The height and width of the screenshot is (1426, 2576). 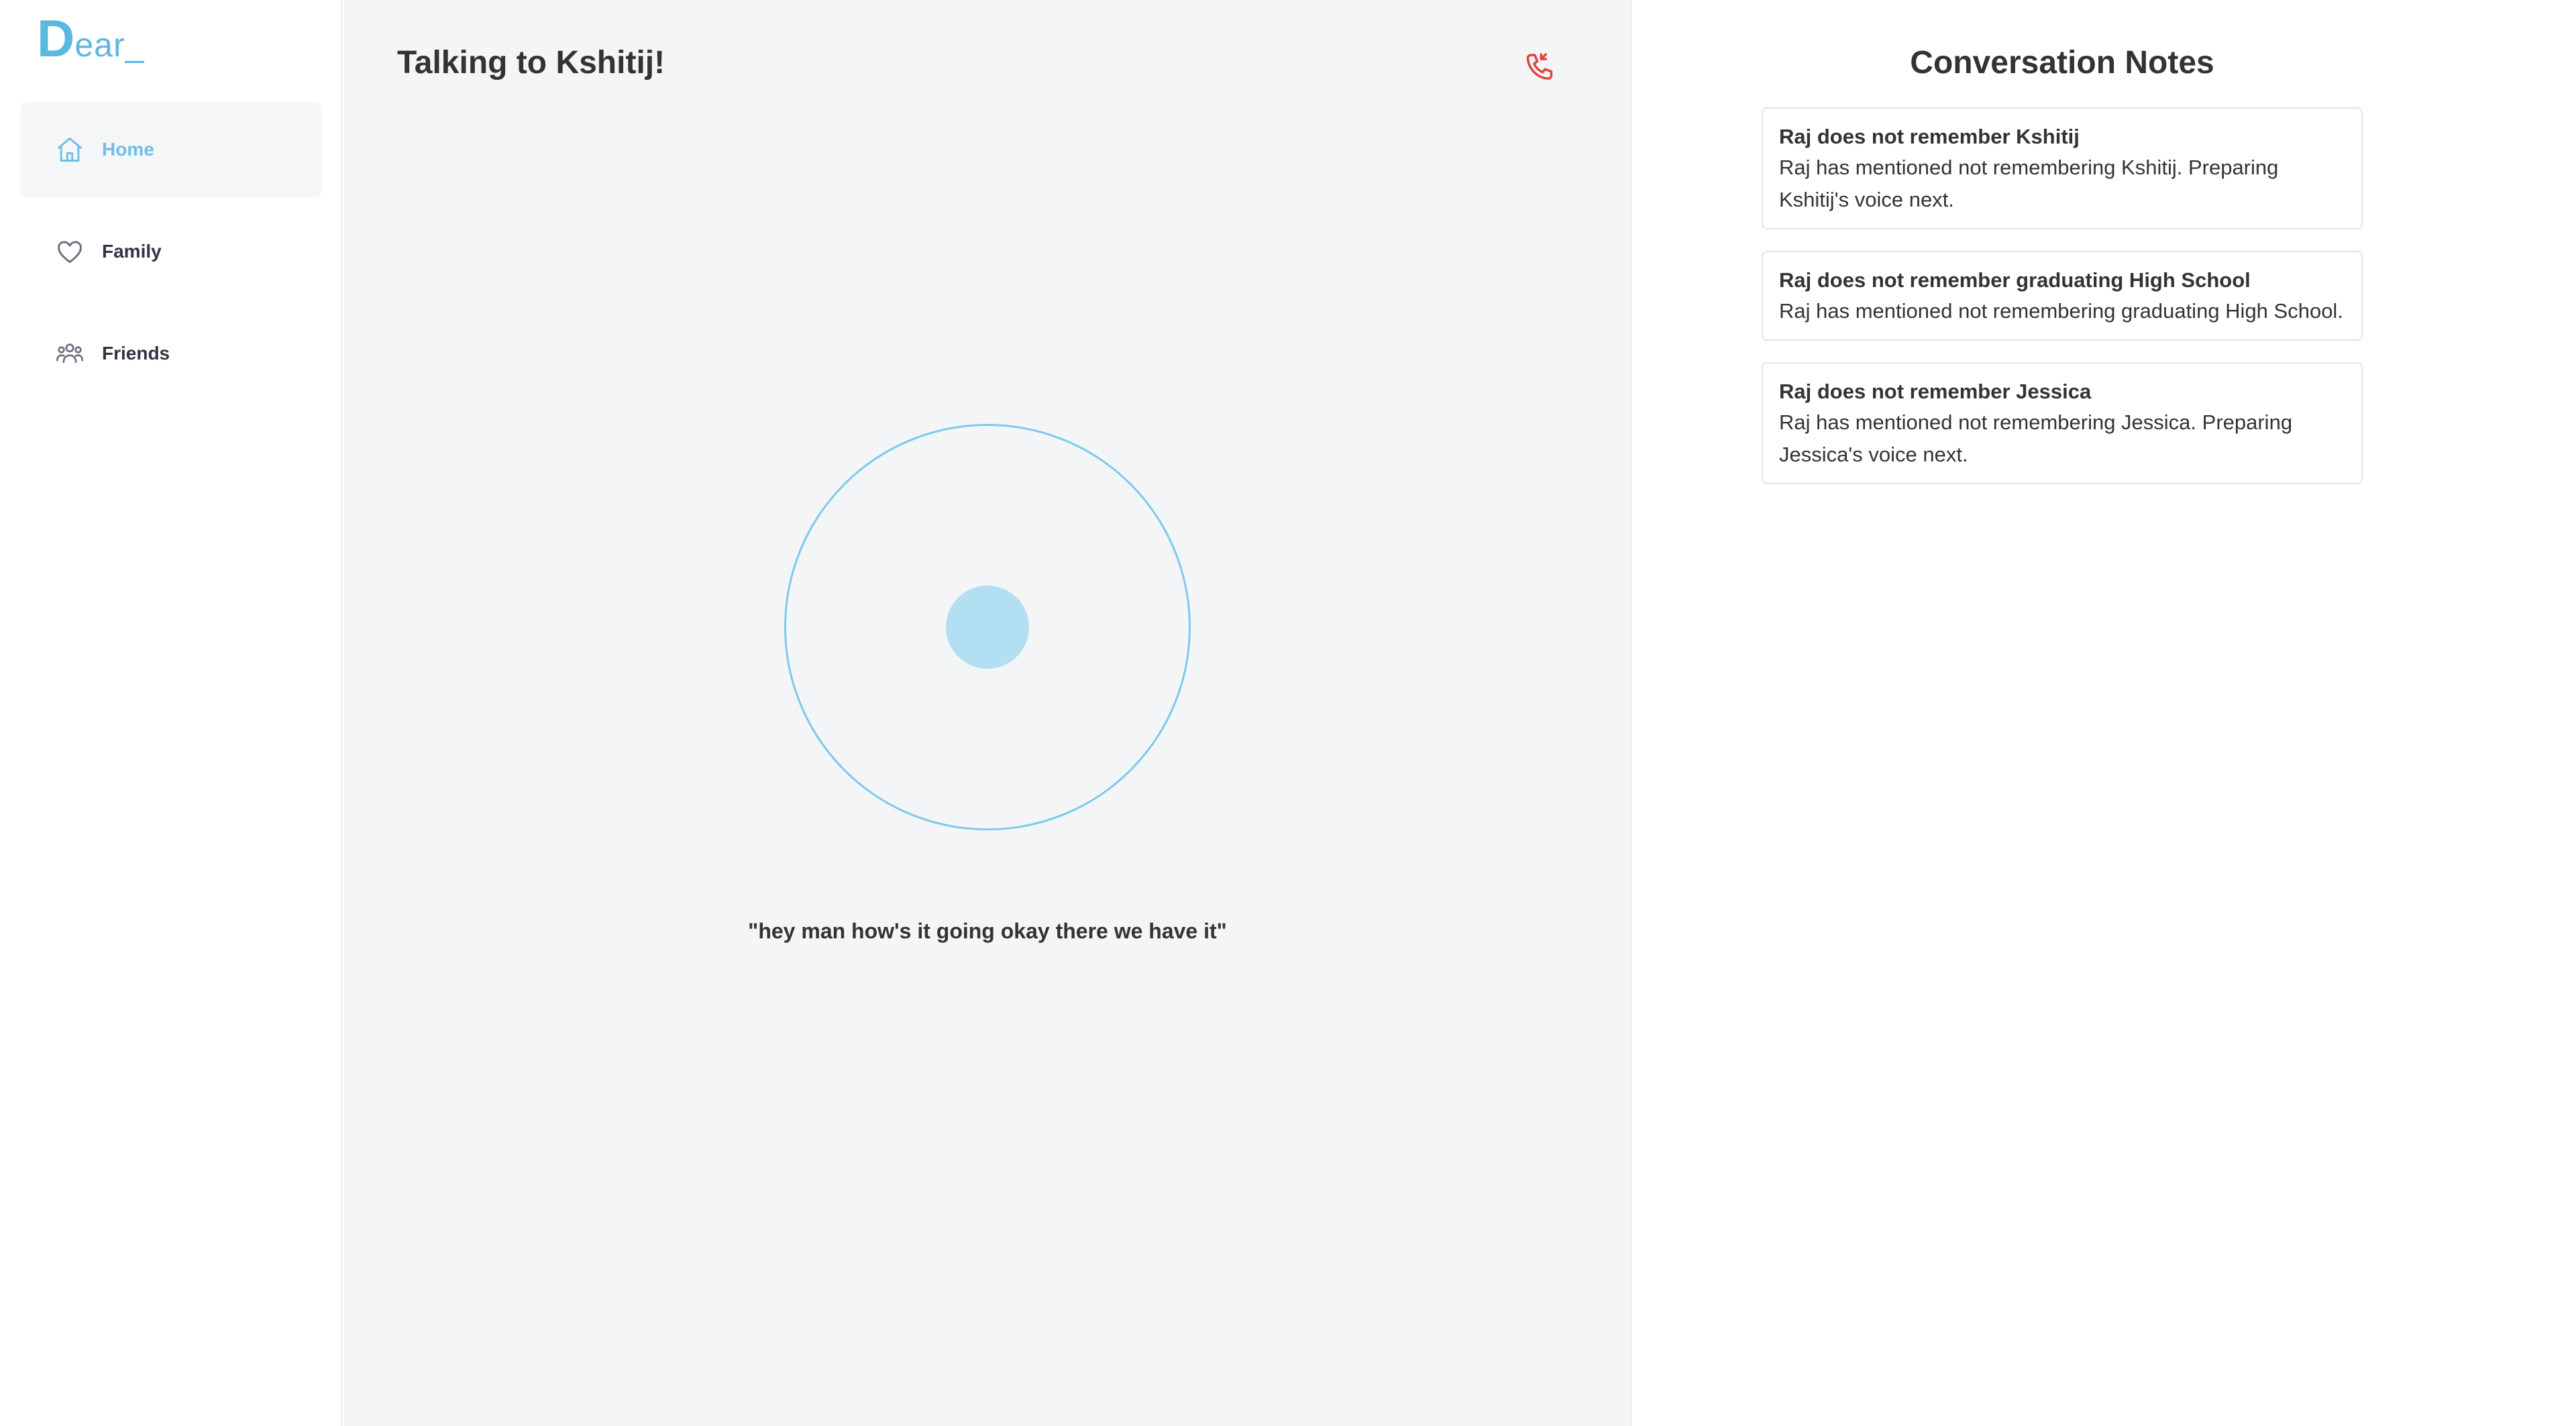 What do you see at coordinates (171, 251) in the screenshot?
I see `sidebar-item-family: Family` at bounding box center [171, 251].